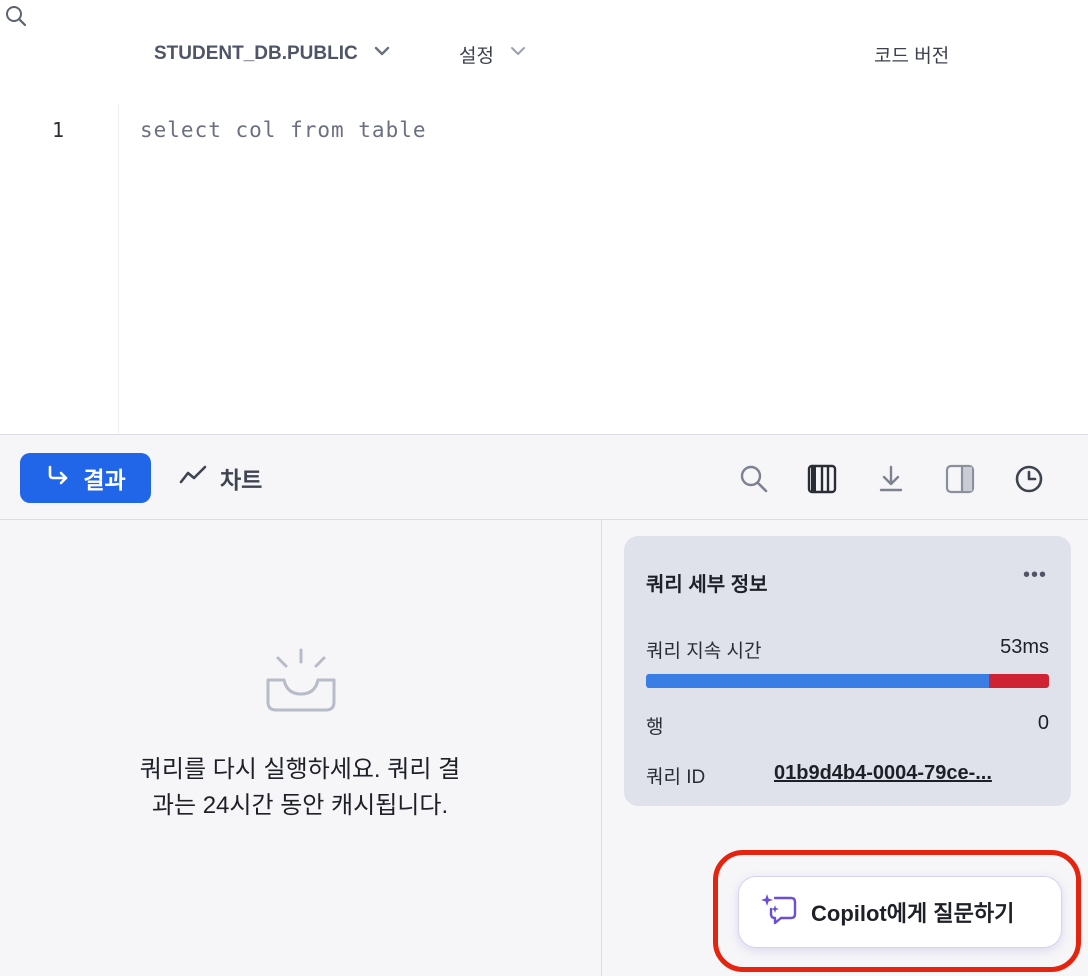 This screenshot has height=976, width=1088. I want to click on settings-label: 설정, so click(476, 56).